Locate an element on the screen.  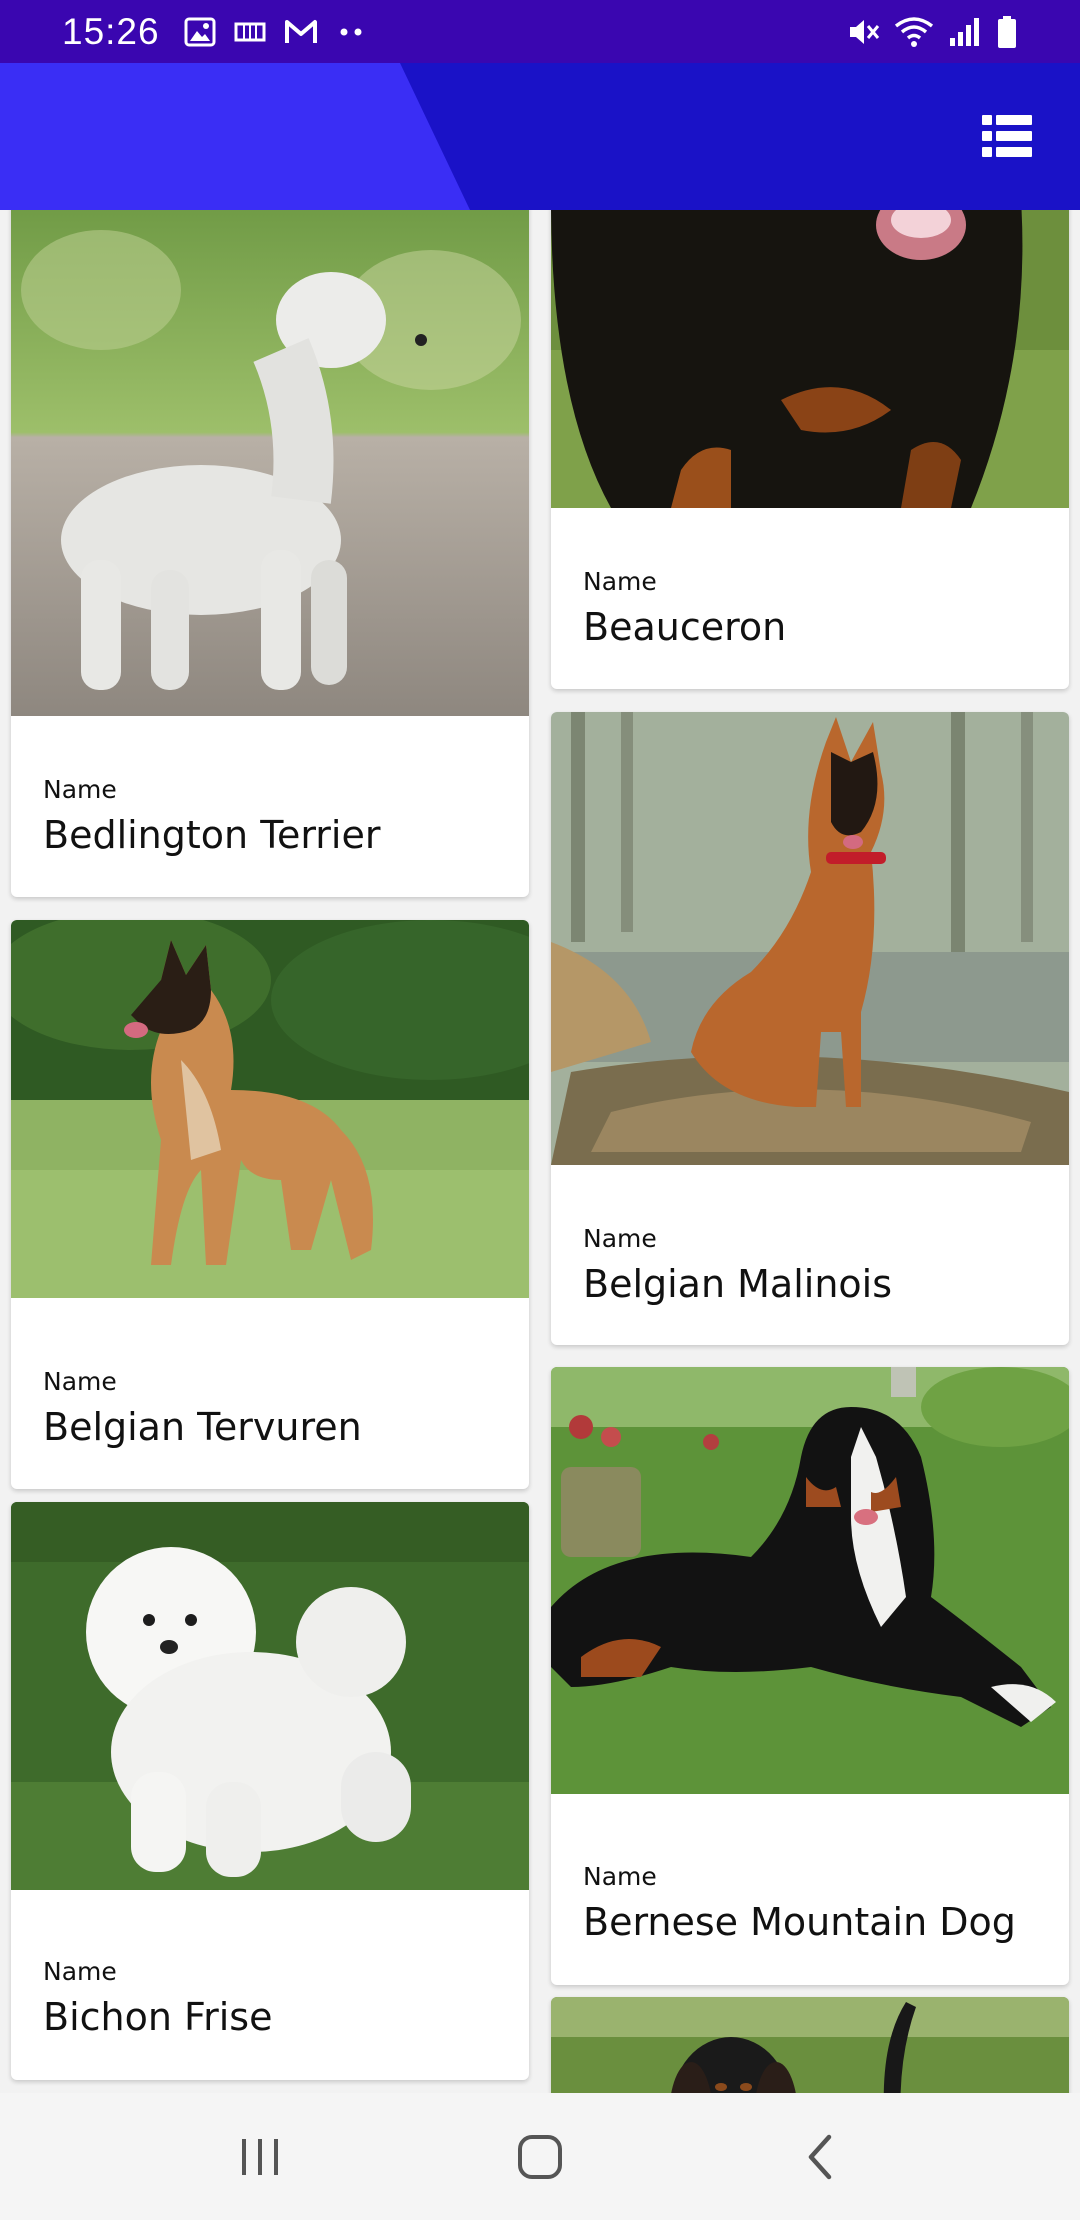
status-left-icons is located at coordinates (275, 32).